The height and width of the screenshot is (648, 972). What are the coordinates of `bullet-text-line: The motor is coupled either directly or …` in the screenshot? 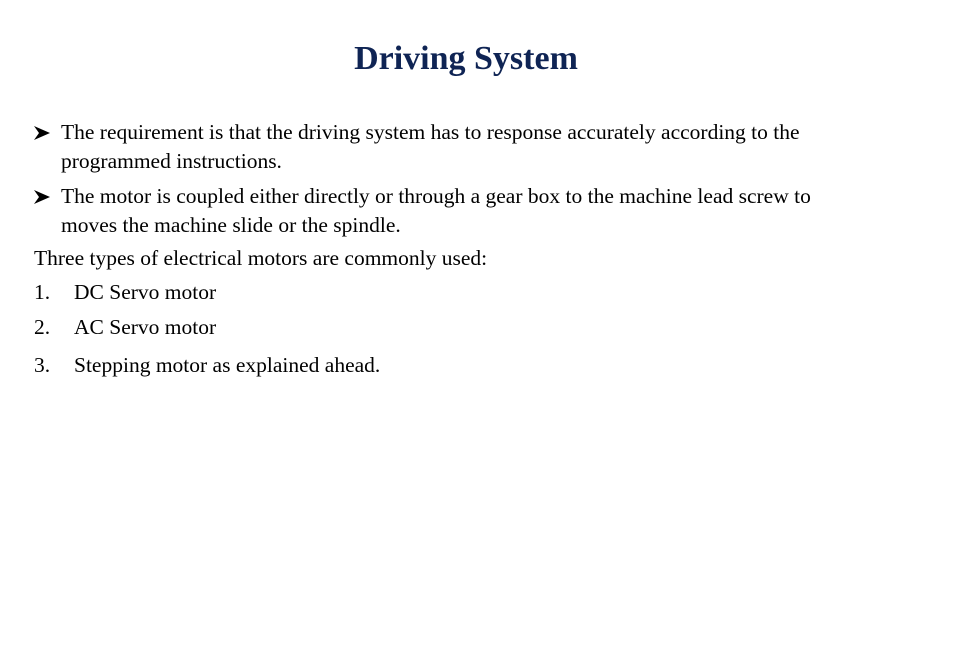 It's located at (436, 196).